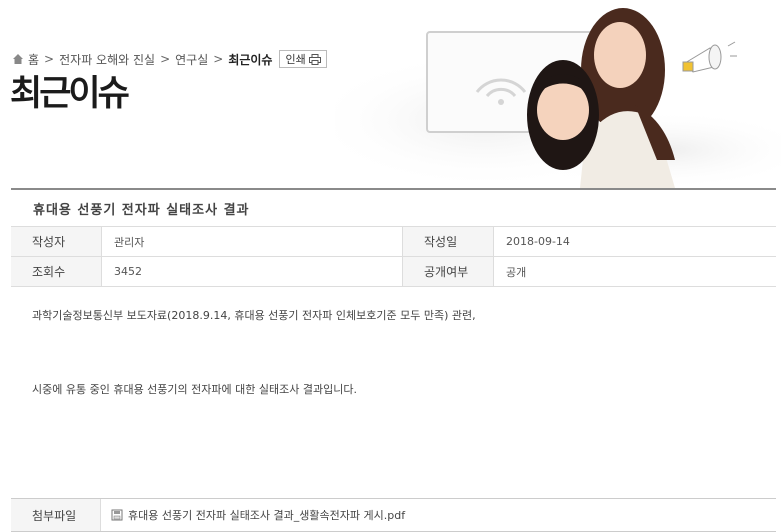 Image resolution: width=781 pixels, height=532 pixels. I want to click on breadcrumb-lab: 연구실, so click(191, 59).